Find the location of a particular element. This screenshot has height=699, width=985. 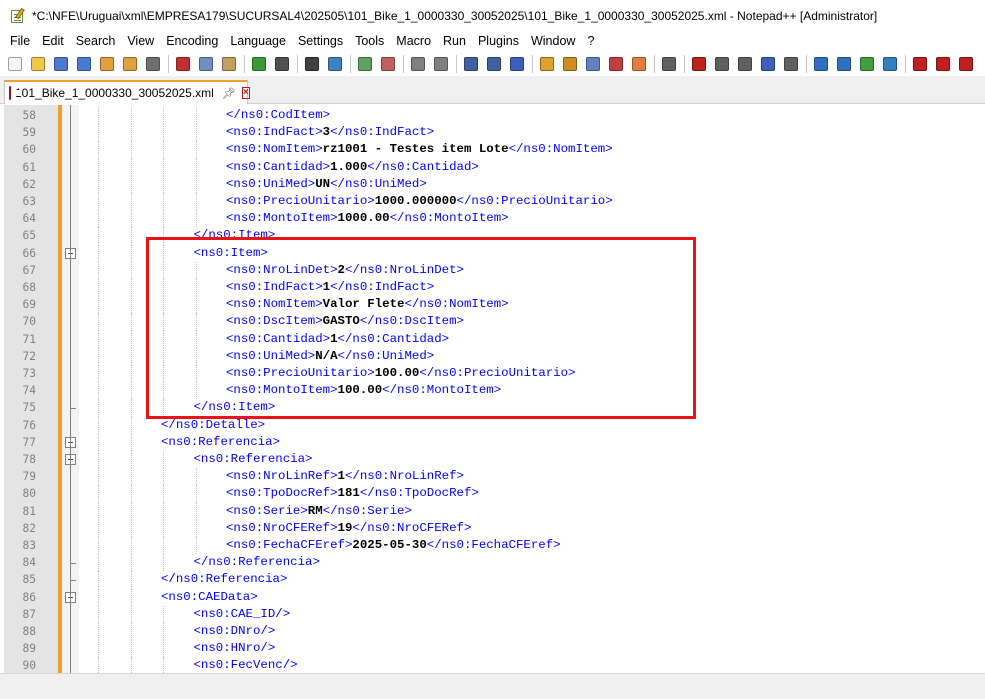

save-icon is located at coordinates (61, 64).